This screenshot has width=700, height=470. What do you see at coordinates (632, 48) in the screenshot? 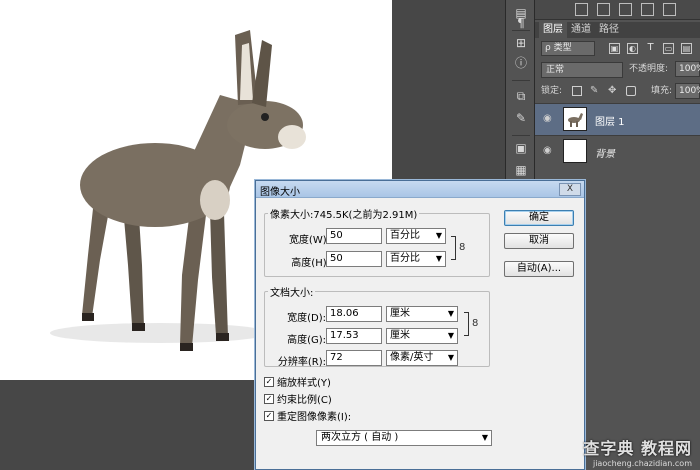
I see `adjustment-filter-icon: ◐` at bounding box center [632, 48].